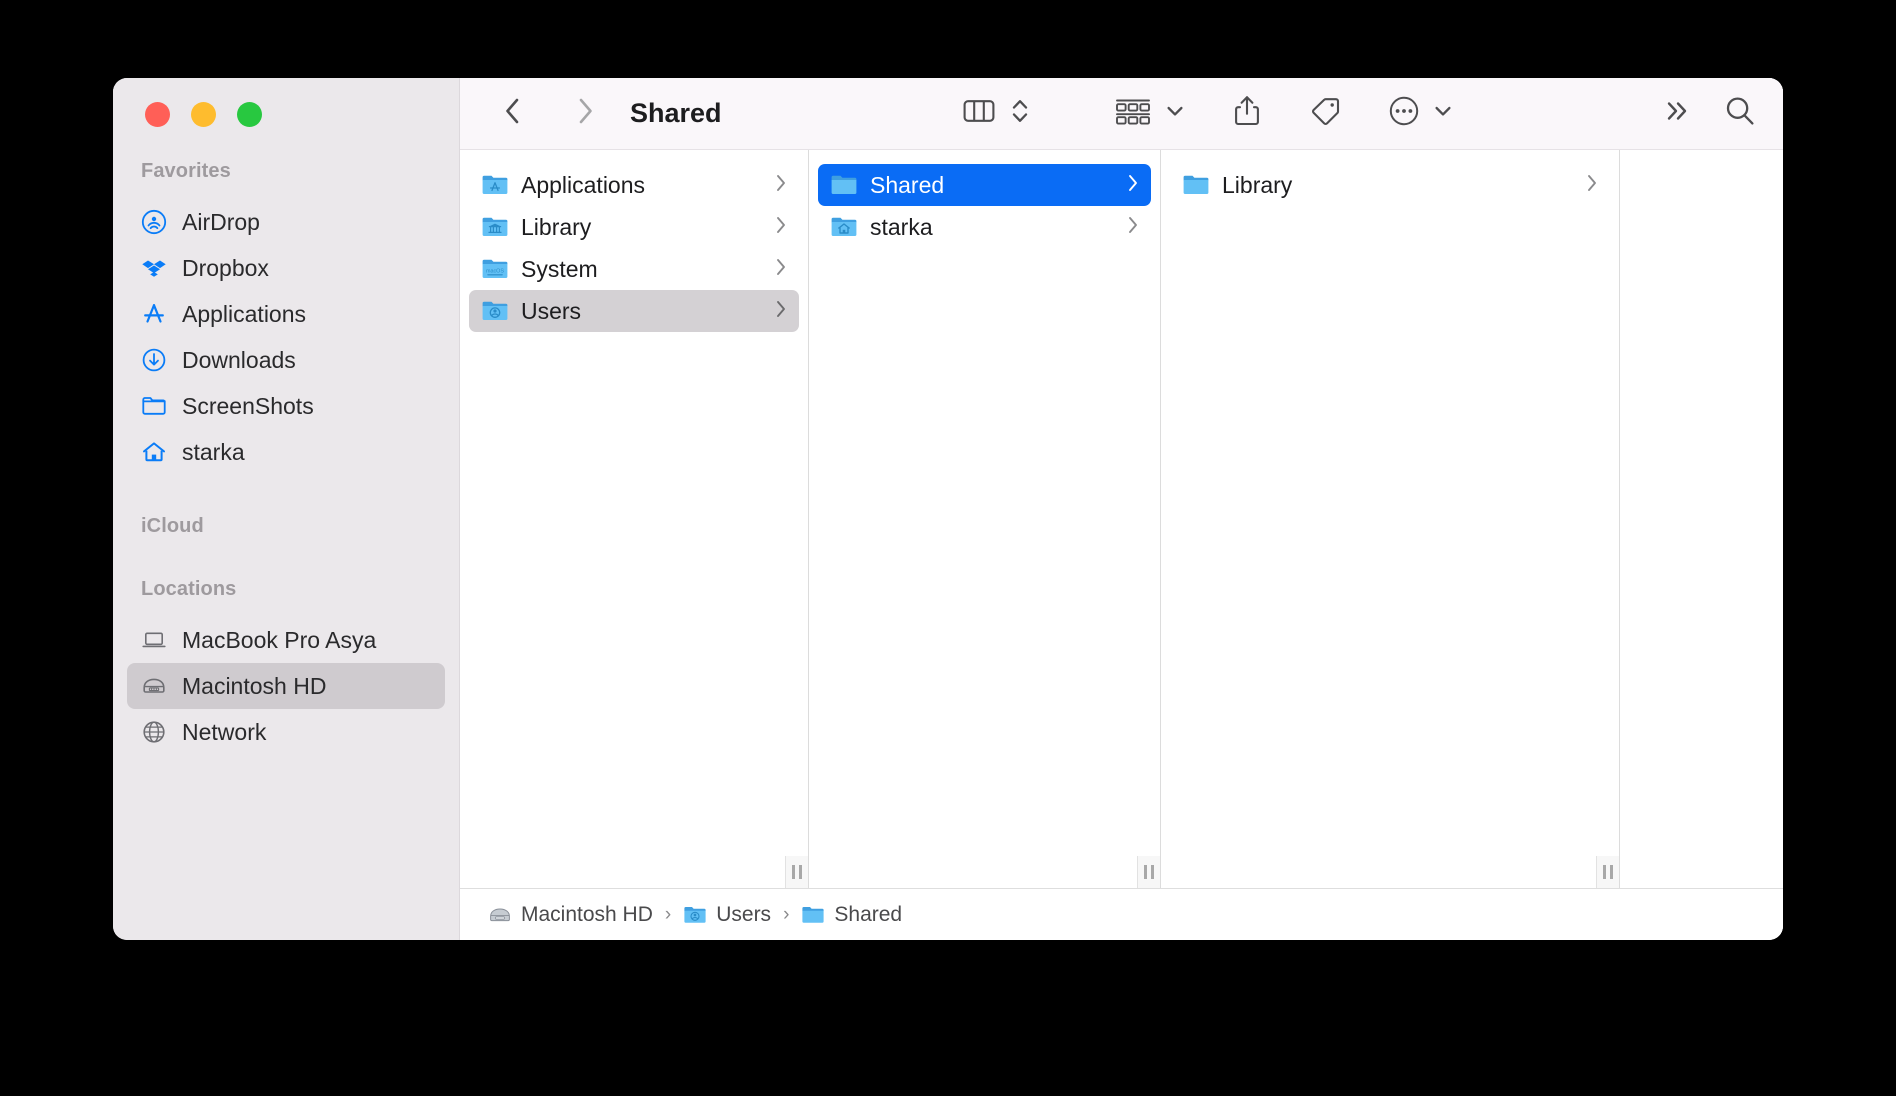 Image resolution: width=1896 pixels, height=1096 pixels. I want to click on toolbar: Shared, so click(1121, 114).